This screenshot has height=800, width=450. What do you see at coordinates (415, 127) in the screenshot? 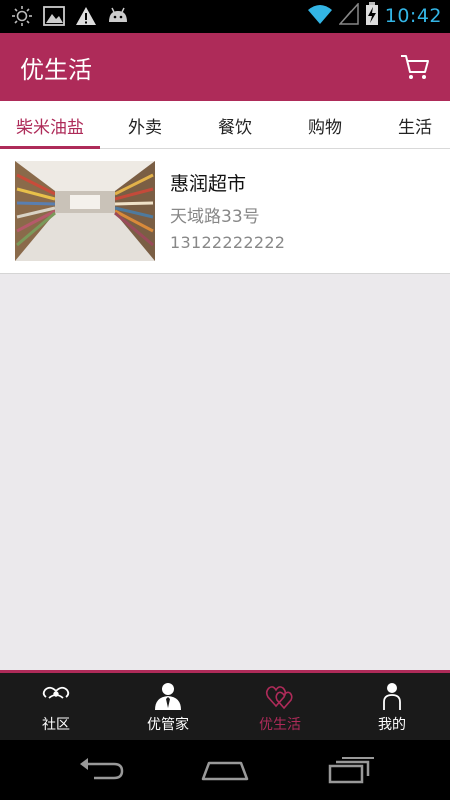
I see `tab-label: 生活` at bounding box center [415, 127].